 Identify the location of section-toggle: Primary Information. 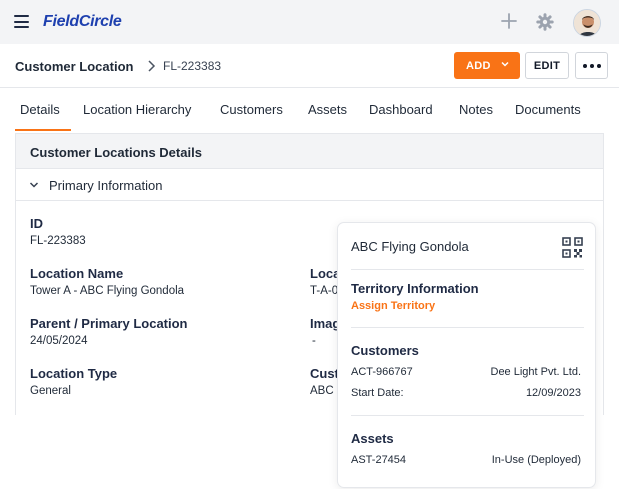
(309, 185).